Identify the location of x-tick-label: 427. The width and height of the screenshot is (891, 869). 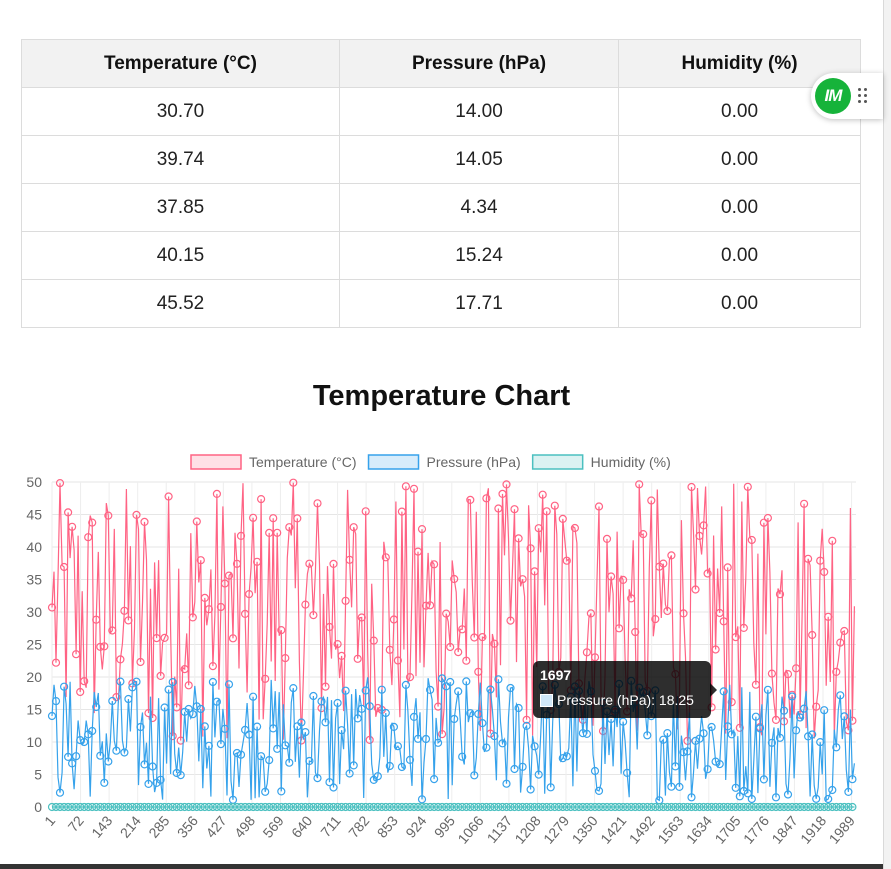
(215, 826).